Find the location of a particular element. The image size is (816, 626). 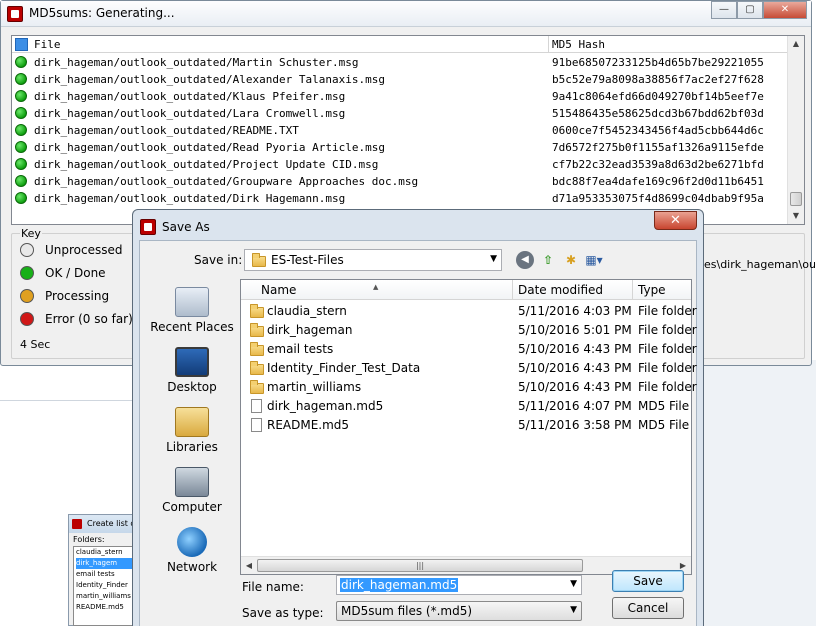

column-header-name: Name is located at coordinates (278, 290).